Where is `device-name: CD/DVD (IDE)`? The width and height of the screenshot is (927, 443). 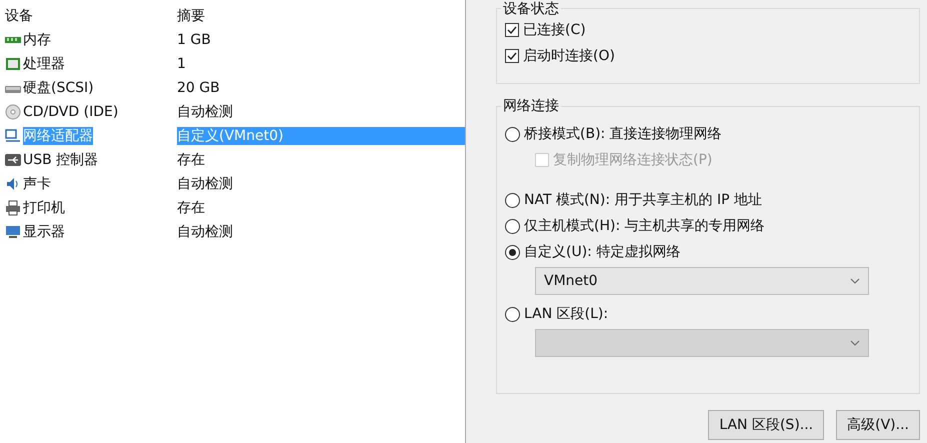
device-name: CD/DVD (IDE) is located at coordinates (70, 112).